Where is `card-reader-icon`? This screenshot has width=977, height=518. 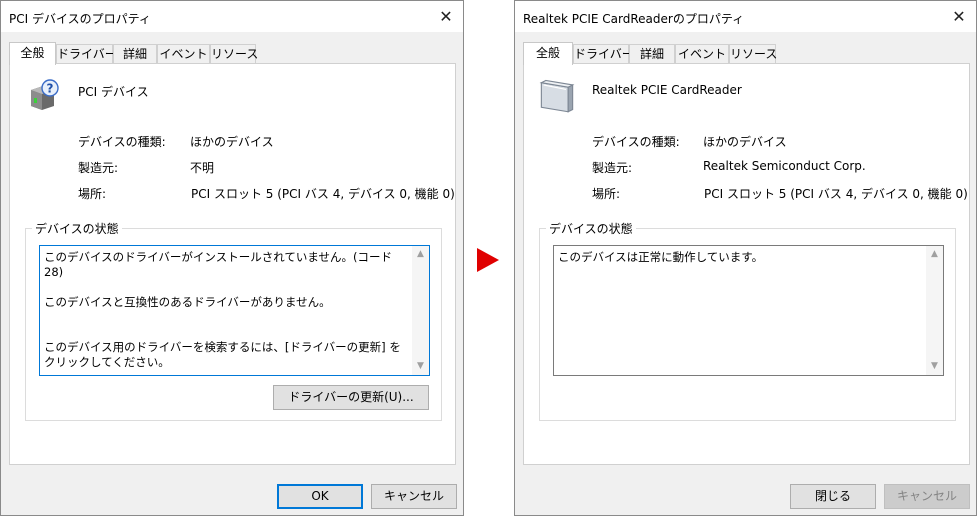 card-reader-icon is located at coordinates (557, 96).